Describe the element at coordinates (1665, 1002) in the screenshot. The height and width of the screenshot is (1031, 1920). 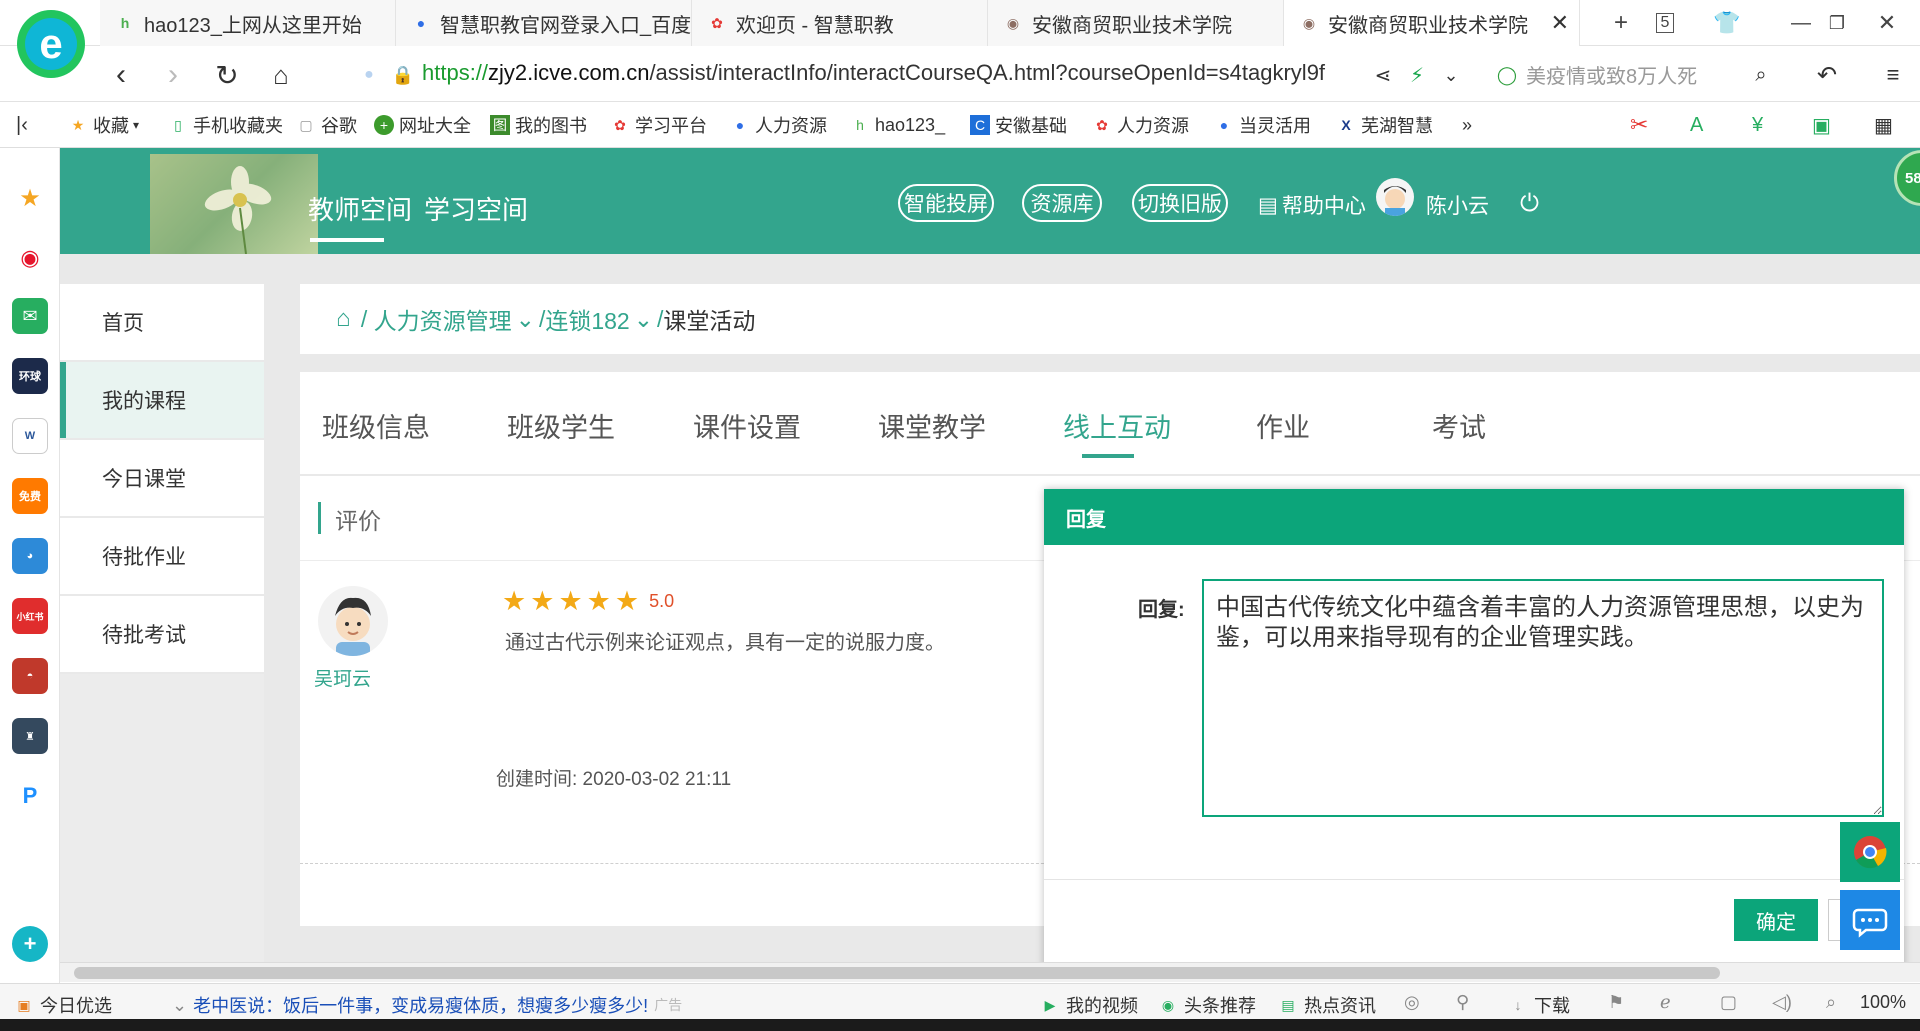
I see `ie-icon: ℯ` at that location.